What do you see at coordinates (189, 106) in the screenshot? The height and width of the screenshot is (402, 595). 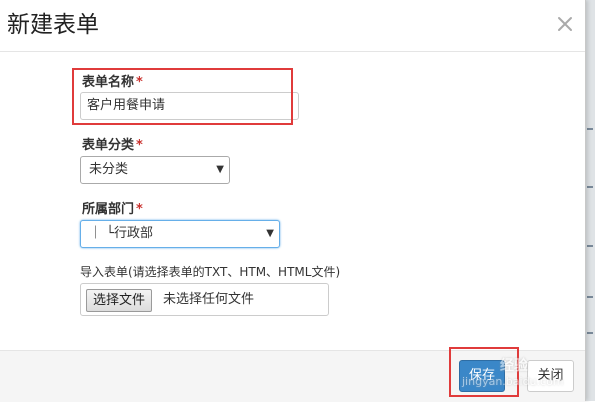 I see `form-name-input: 客户用餐申请` at bounding box center [189, 106].